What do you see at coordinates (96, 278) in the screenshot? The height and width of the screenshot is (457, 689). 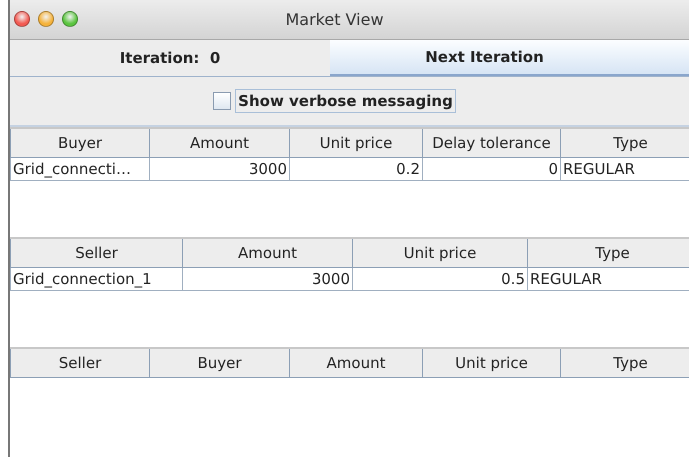 I see `table-cell: Grid_connection_1` at bounding box center [96, 278].